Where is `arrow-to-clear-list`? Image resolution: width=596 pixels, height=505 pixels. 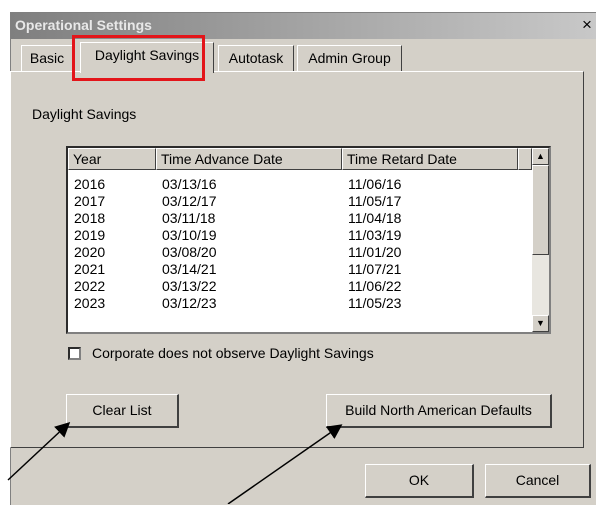 arrow-to-clear-list is located at coordinates (39, 451).